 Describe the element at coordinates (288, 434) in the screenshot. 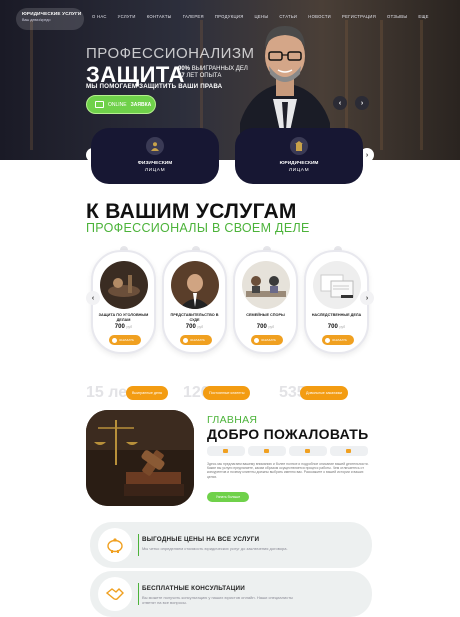

I see `welcome-title: ДОБРО ПОЖАЛОВАТЬ` at that location.